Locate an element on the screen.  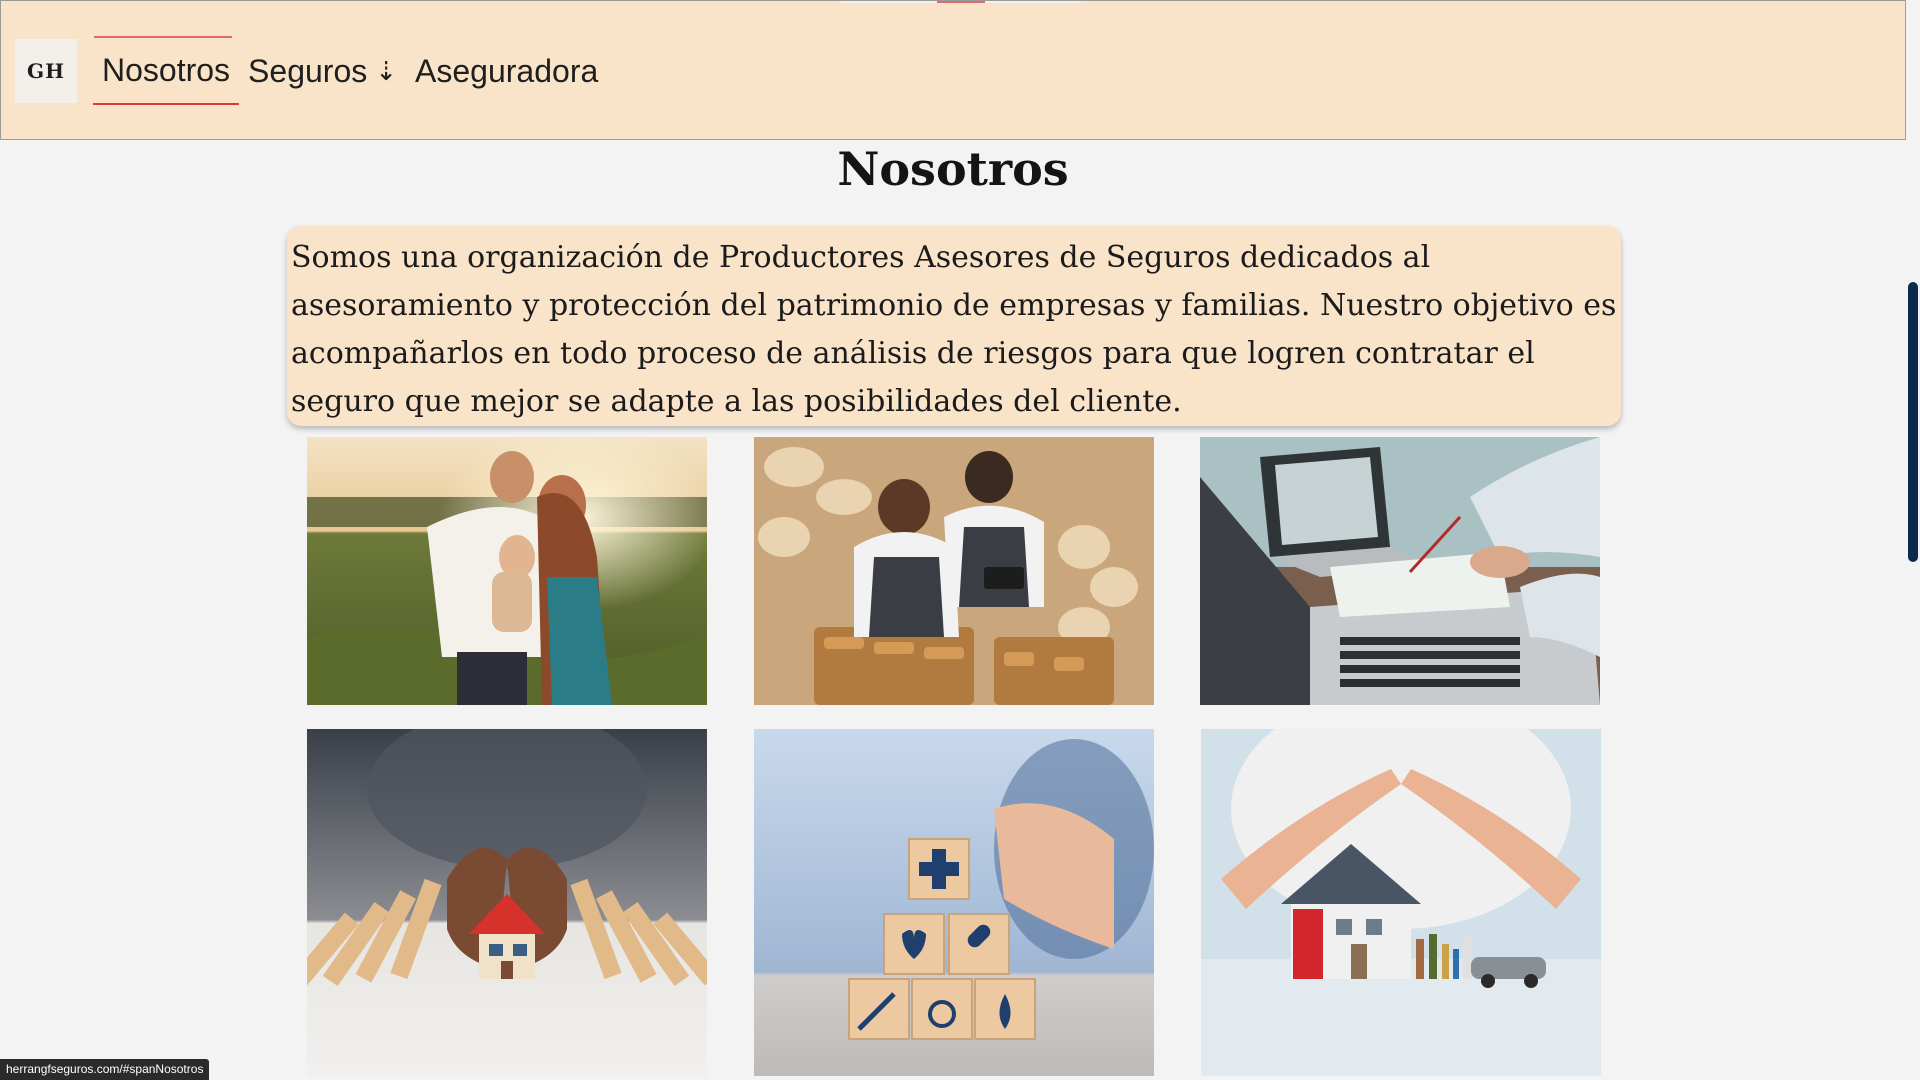
arrow-down-icon: ⇣ is located at coordinates (386, 70).